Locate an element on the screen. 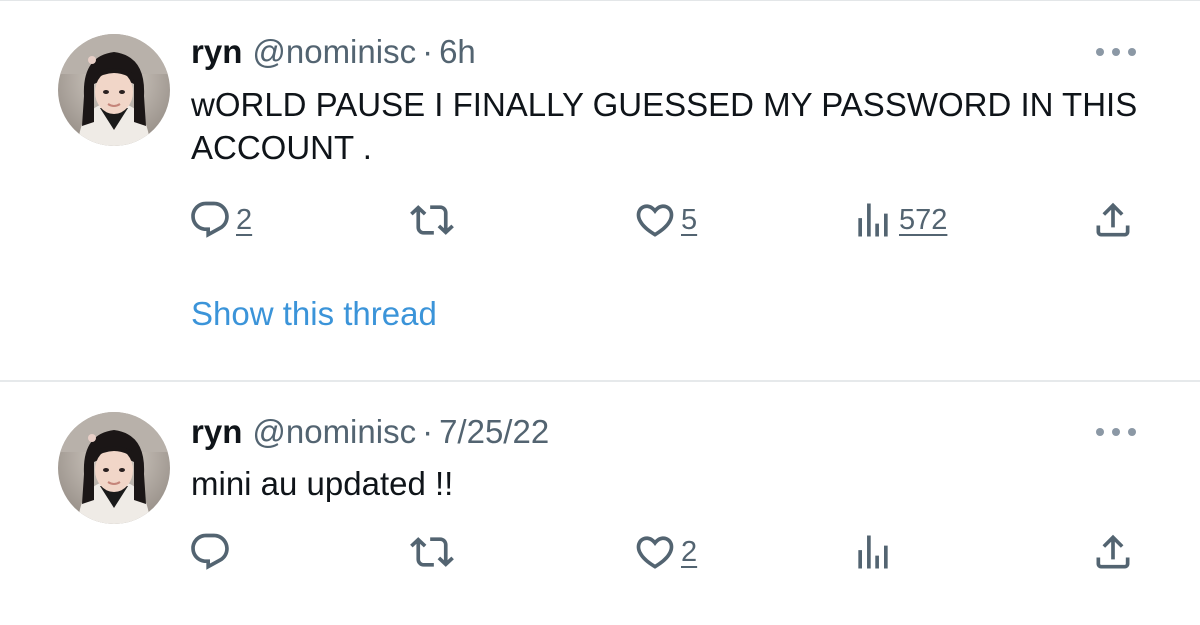 Image resolution: width=1200 pixels, height=625 pixels. tweet-header: ryn @nominisc · 6h is located at coordinates (333, 52).